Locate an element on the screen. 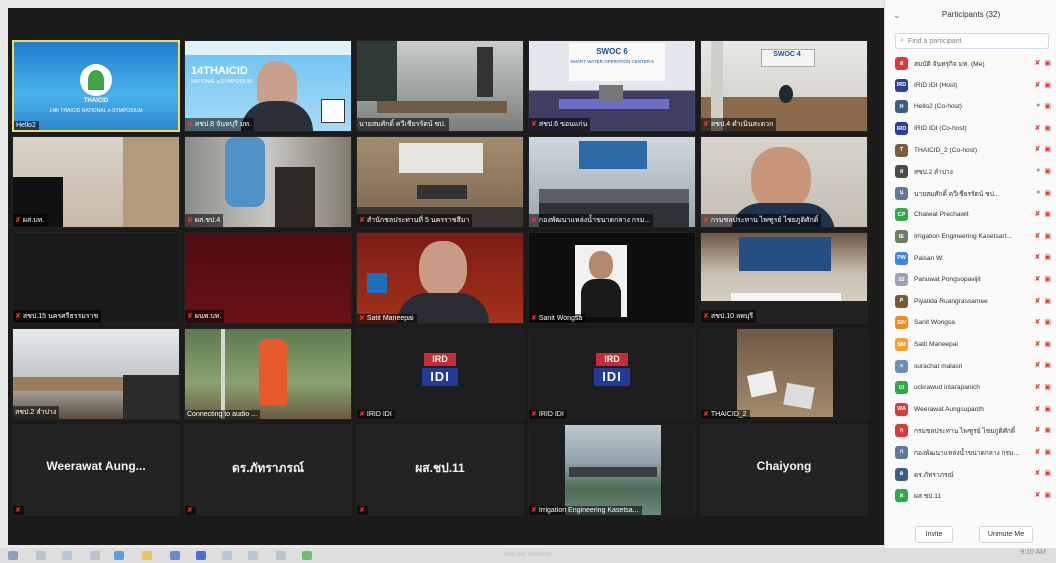 The height and width of the screenshot is (563, 1056). task-view-icon is located at coordinates (67, 555).